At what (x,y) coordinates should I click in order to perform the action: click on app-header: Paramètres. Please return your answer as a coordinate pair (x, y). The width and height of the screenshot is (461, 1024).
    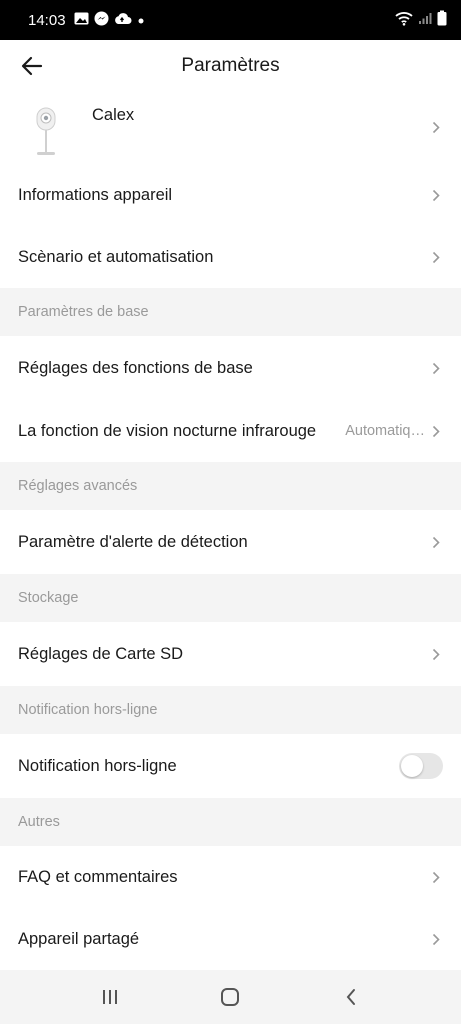
    Looking at the image, I should click on (230, 66).